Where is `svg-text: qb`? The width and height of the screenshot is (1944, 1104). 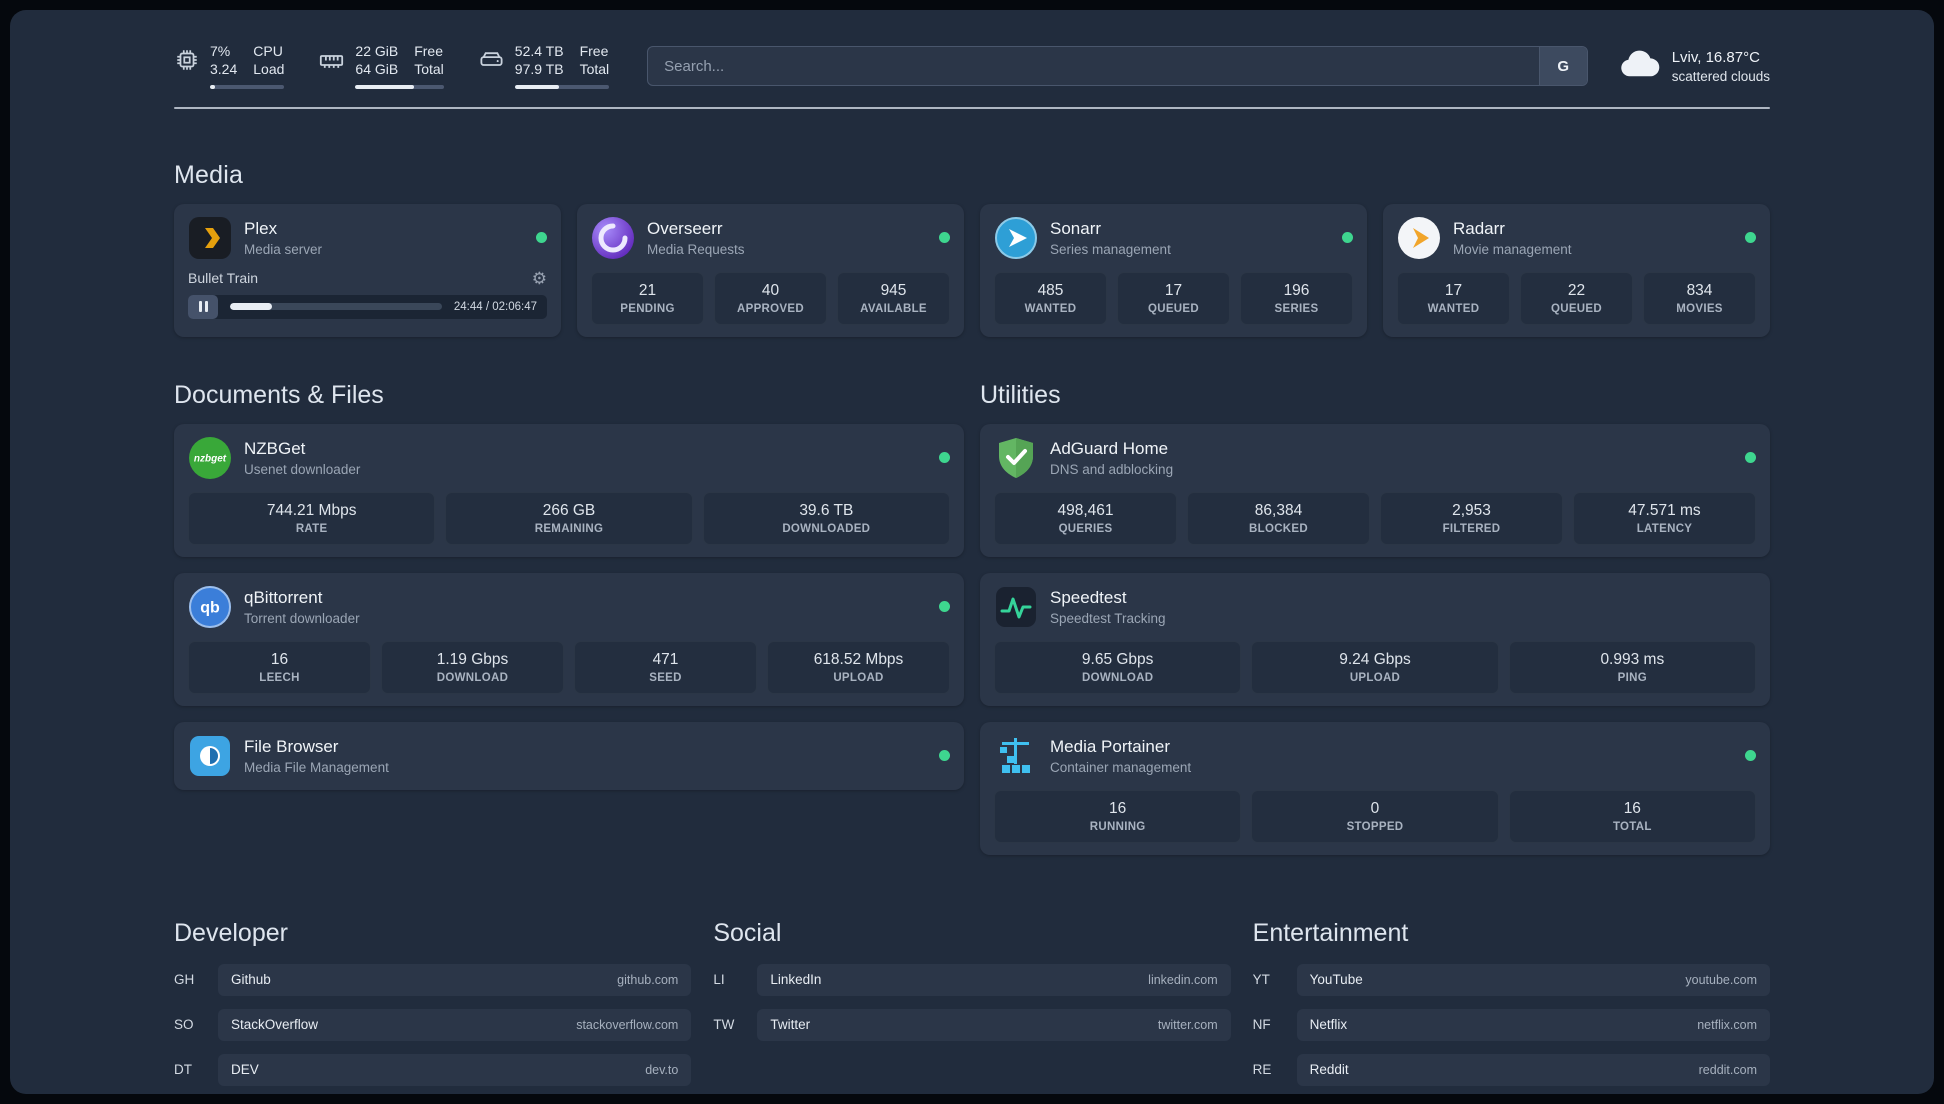
svg-text: qb is located at coordinates (210, 607).